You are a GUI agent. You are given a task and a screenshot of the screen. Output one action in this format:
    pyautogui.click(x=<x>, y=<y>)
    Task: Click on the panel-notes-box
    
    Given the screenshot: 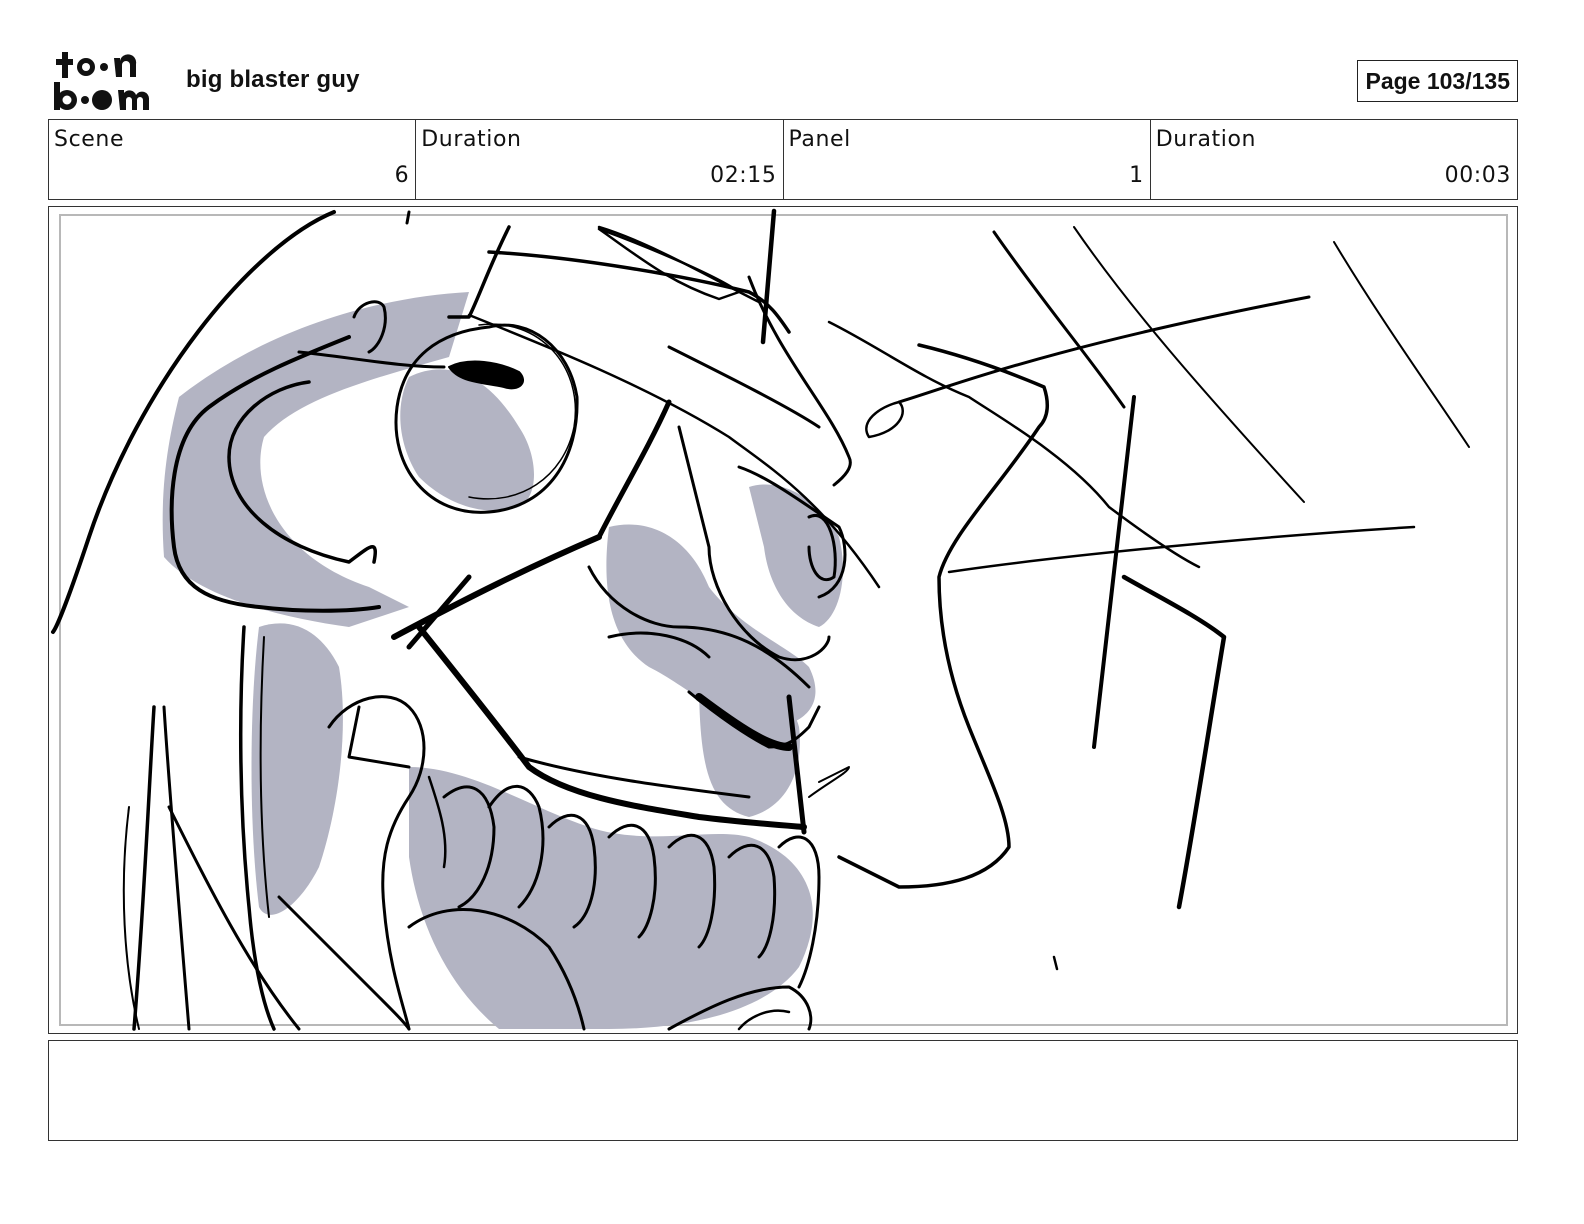 What is the action you would take?
    pyautogui.click(x=783, y=1090)
    